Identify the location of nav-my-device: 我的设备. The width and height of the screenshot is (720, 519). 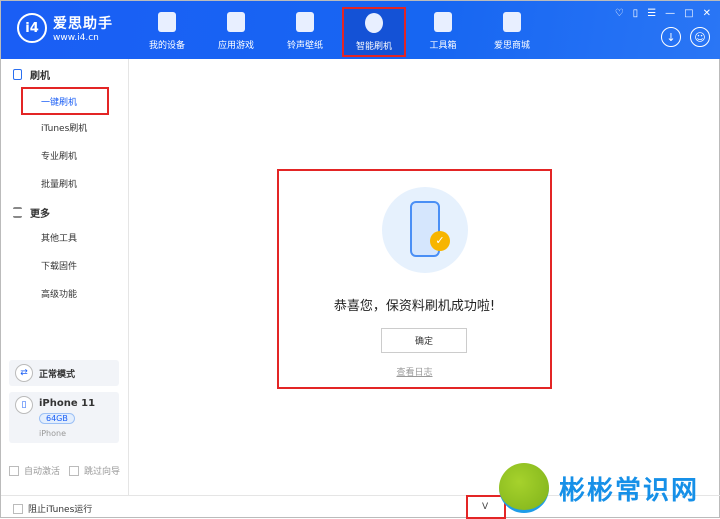
(167, 30).